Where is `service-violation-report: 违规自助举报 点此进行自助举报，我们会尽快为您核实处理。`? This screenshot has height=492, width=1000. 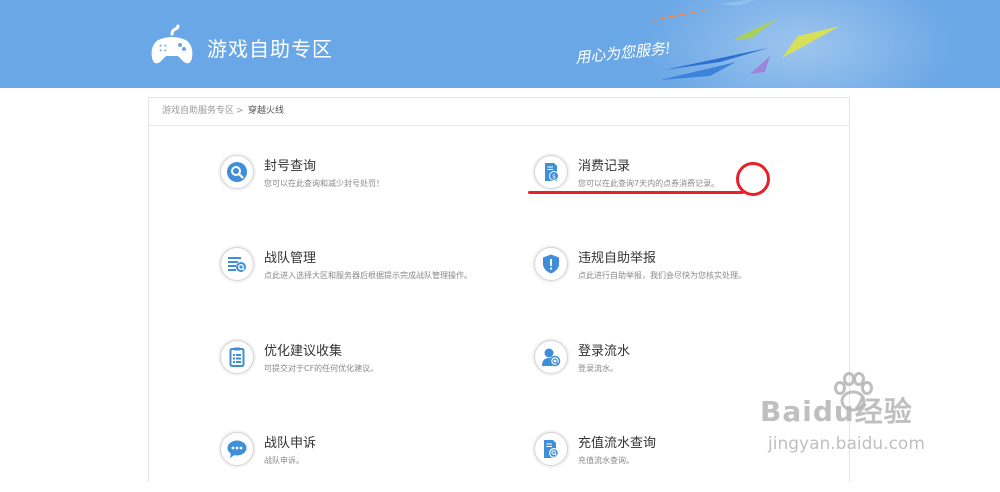 service-violation-report: 违规自助举报 点此进行自助举报，我们会尽快为您核实处理。 is located at coordinates (669, 277).